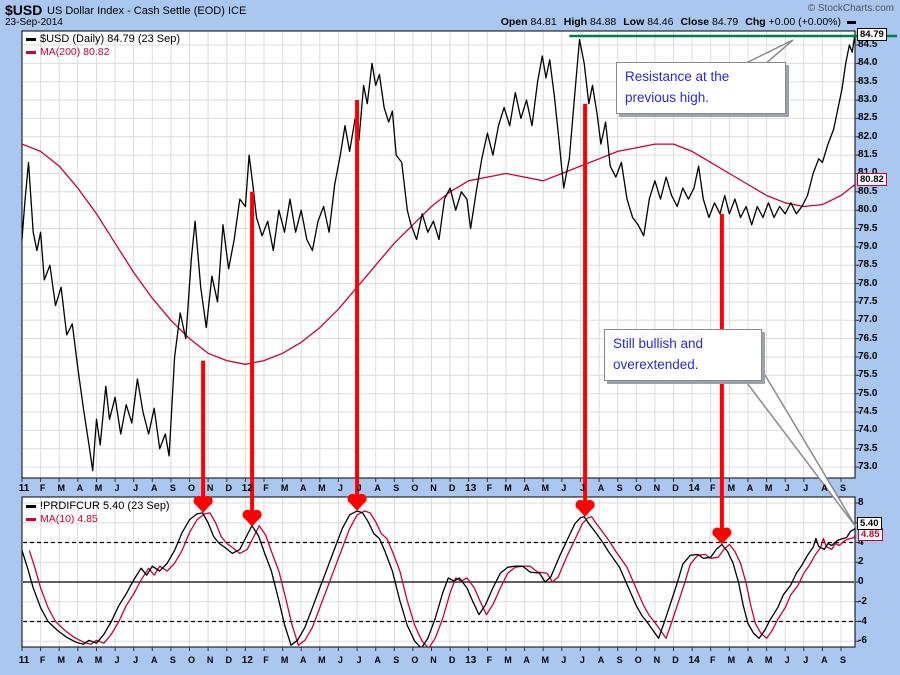 The width and height of the screenshot is (900, 675). What do you see at coordinates (861, 581) in the screenshot?
I see `lower-axis-tick-label: 0` at bounding box center [861, 581].